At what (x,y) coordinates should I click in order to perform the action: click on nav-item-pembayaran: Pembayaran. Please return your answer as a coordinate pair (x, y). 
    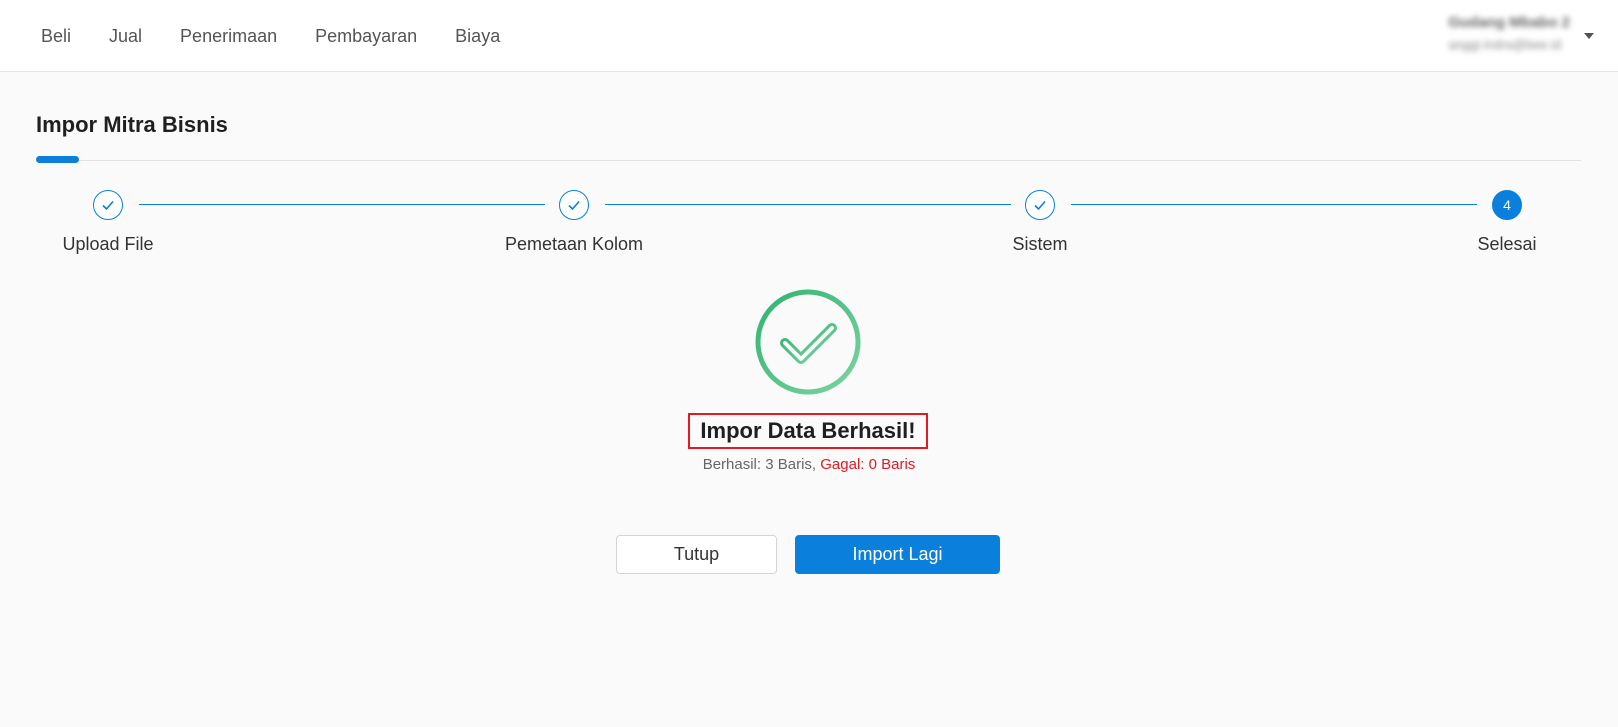
    Looking at the image, I should click on (366, 36).